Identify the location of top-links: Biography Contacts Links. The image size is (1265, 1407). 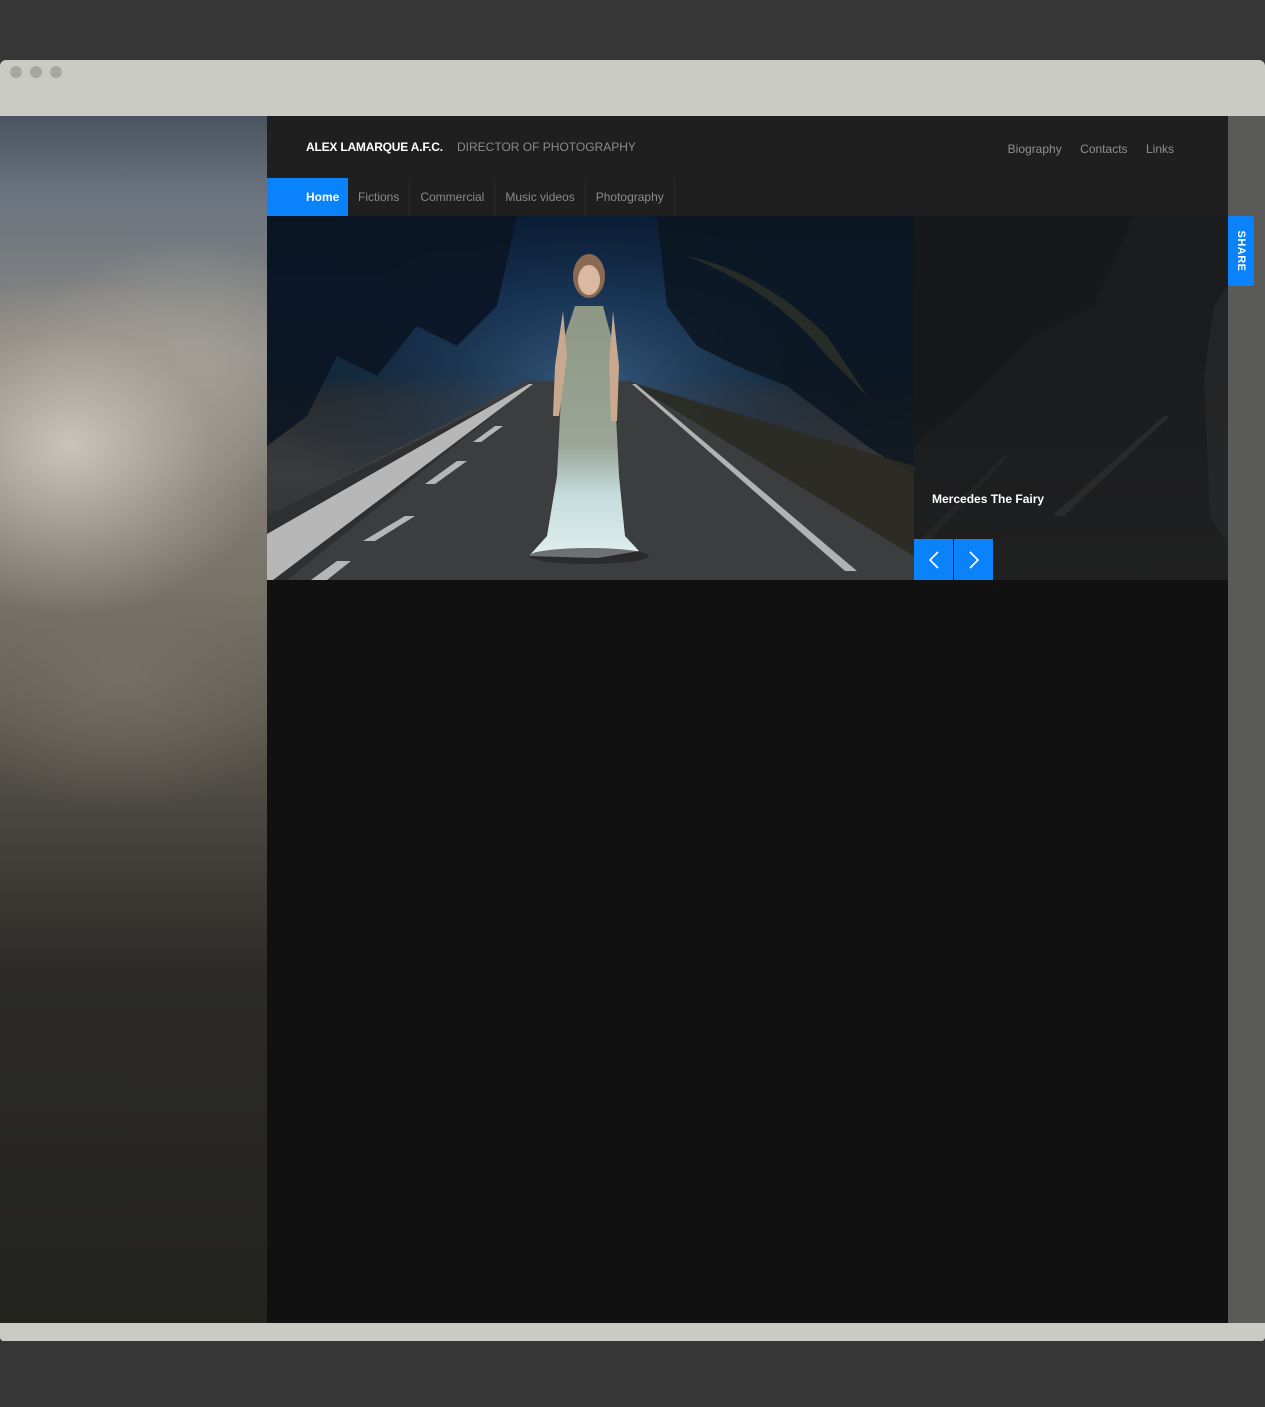
(1084, 149).